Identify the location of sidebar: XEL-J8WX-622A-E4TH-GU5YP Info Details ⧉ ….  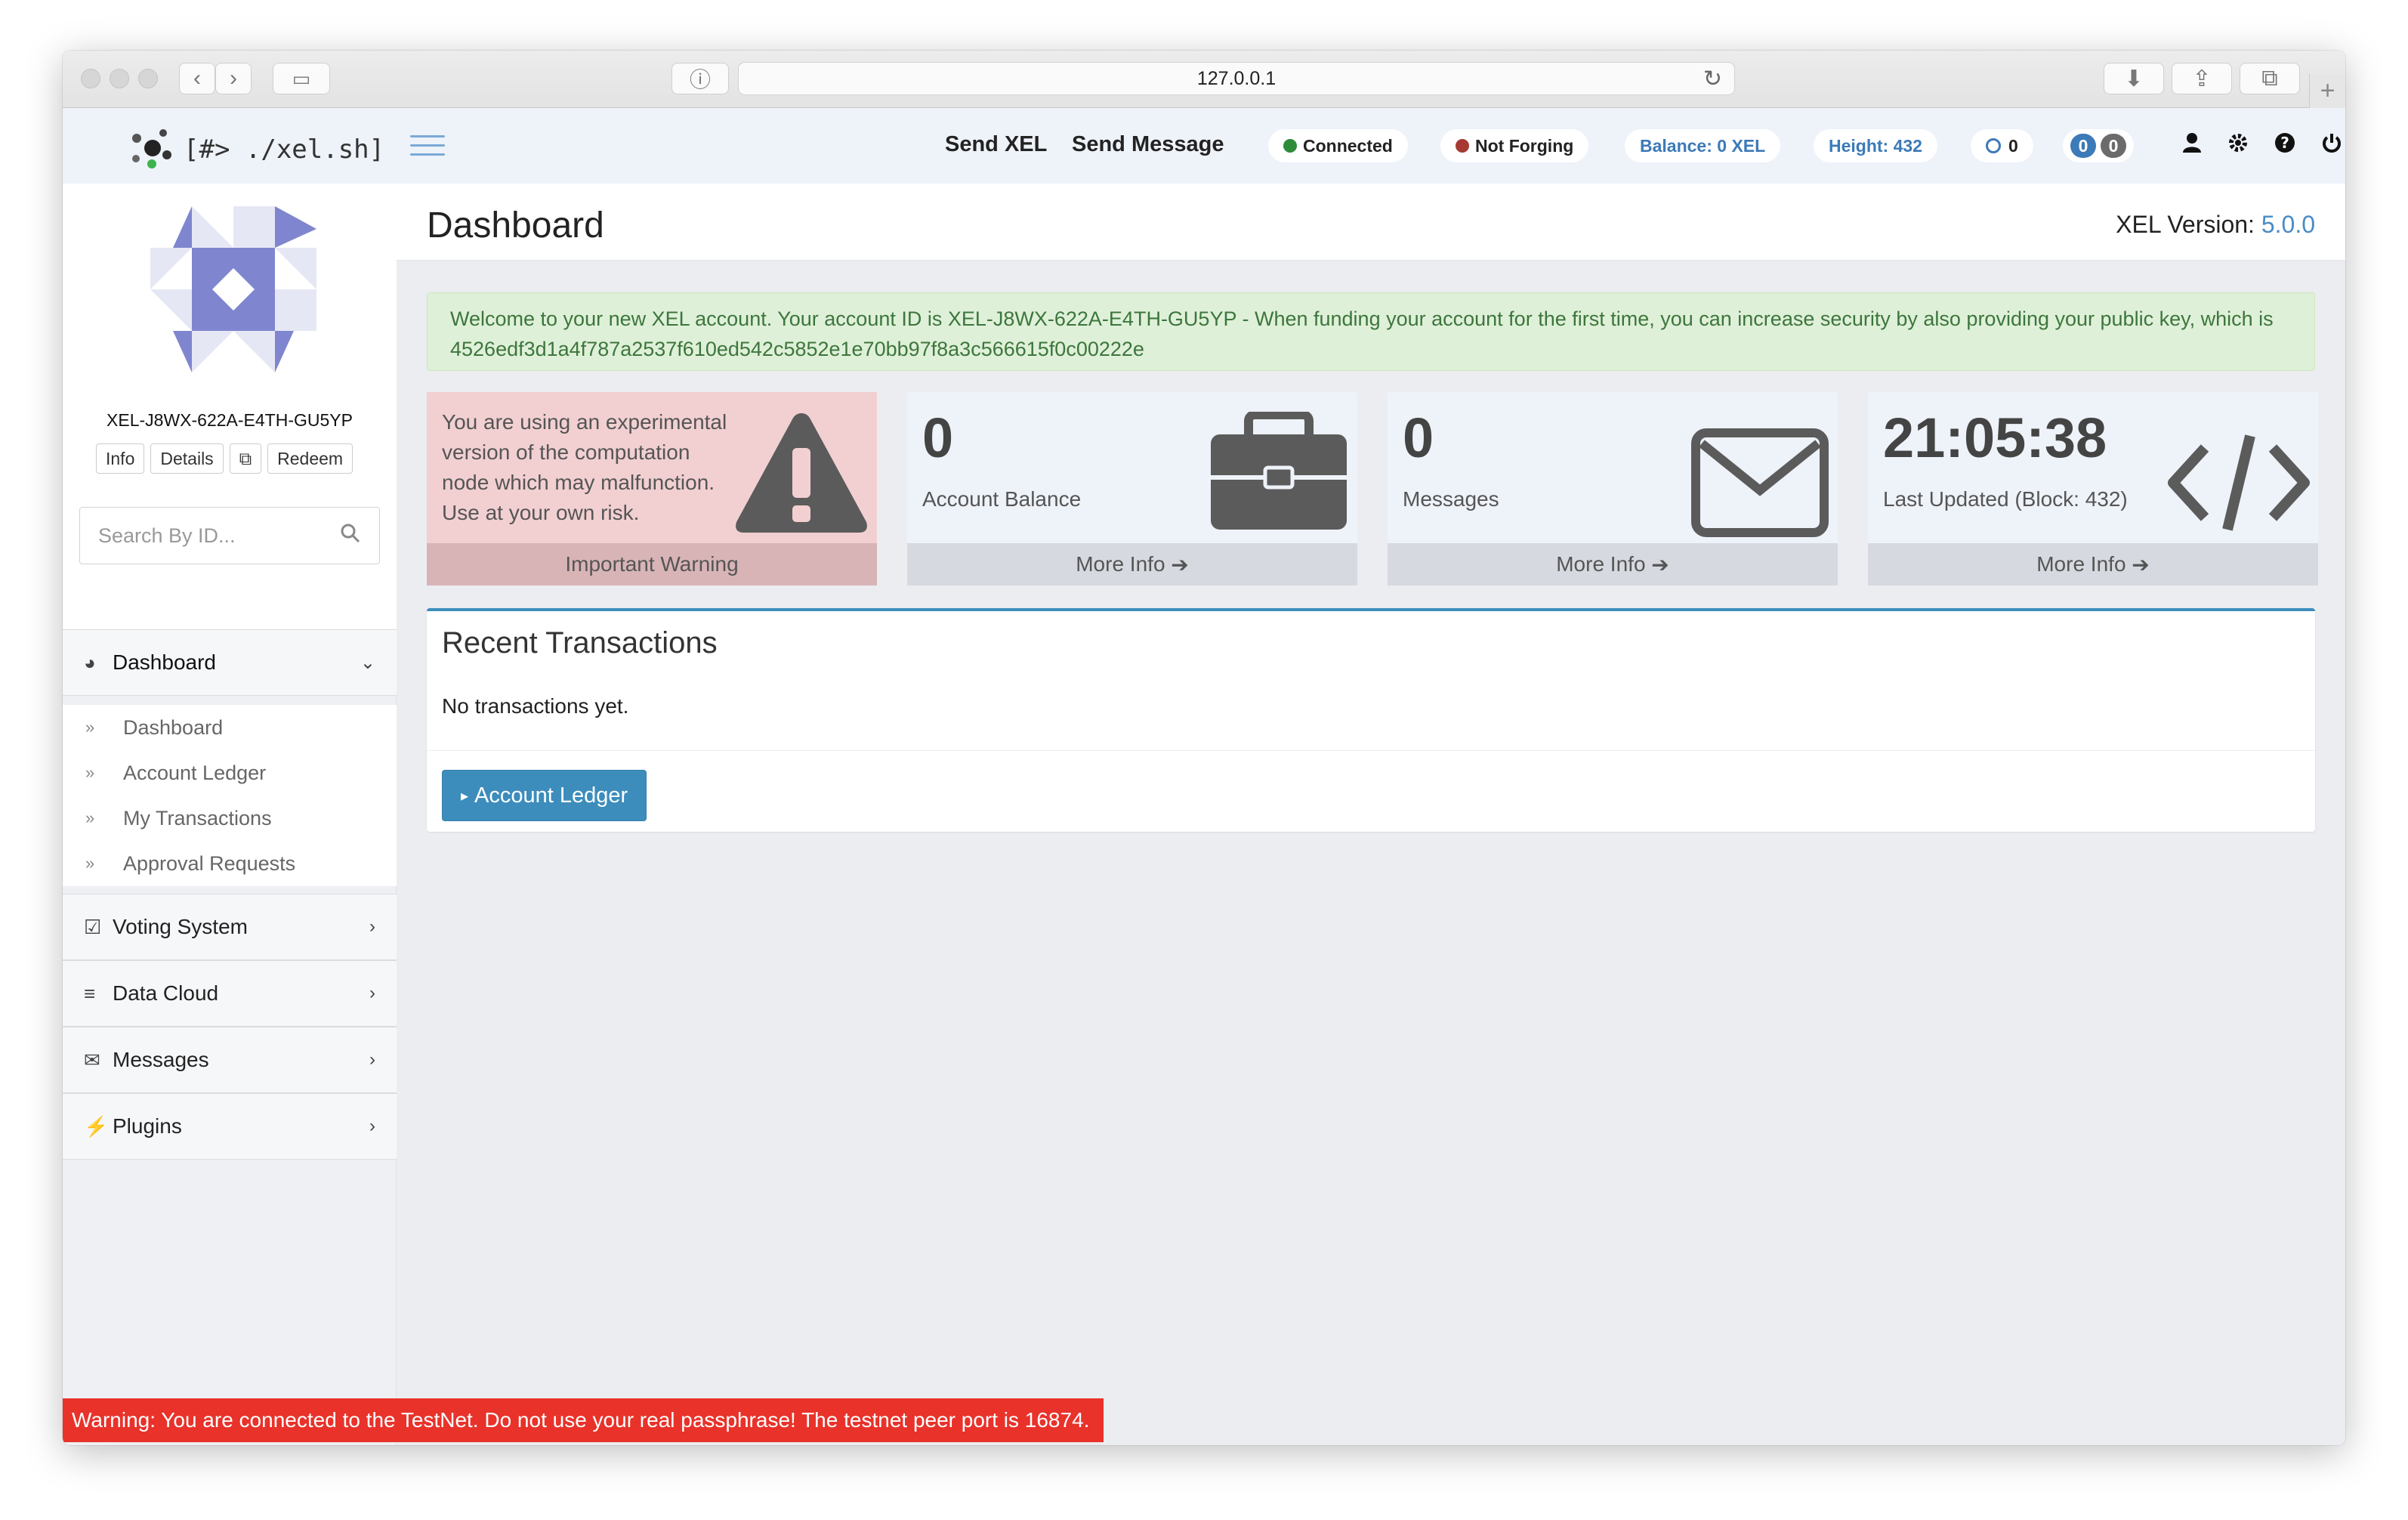
(230, 814).